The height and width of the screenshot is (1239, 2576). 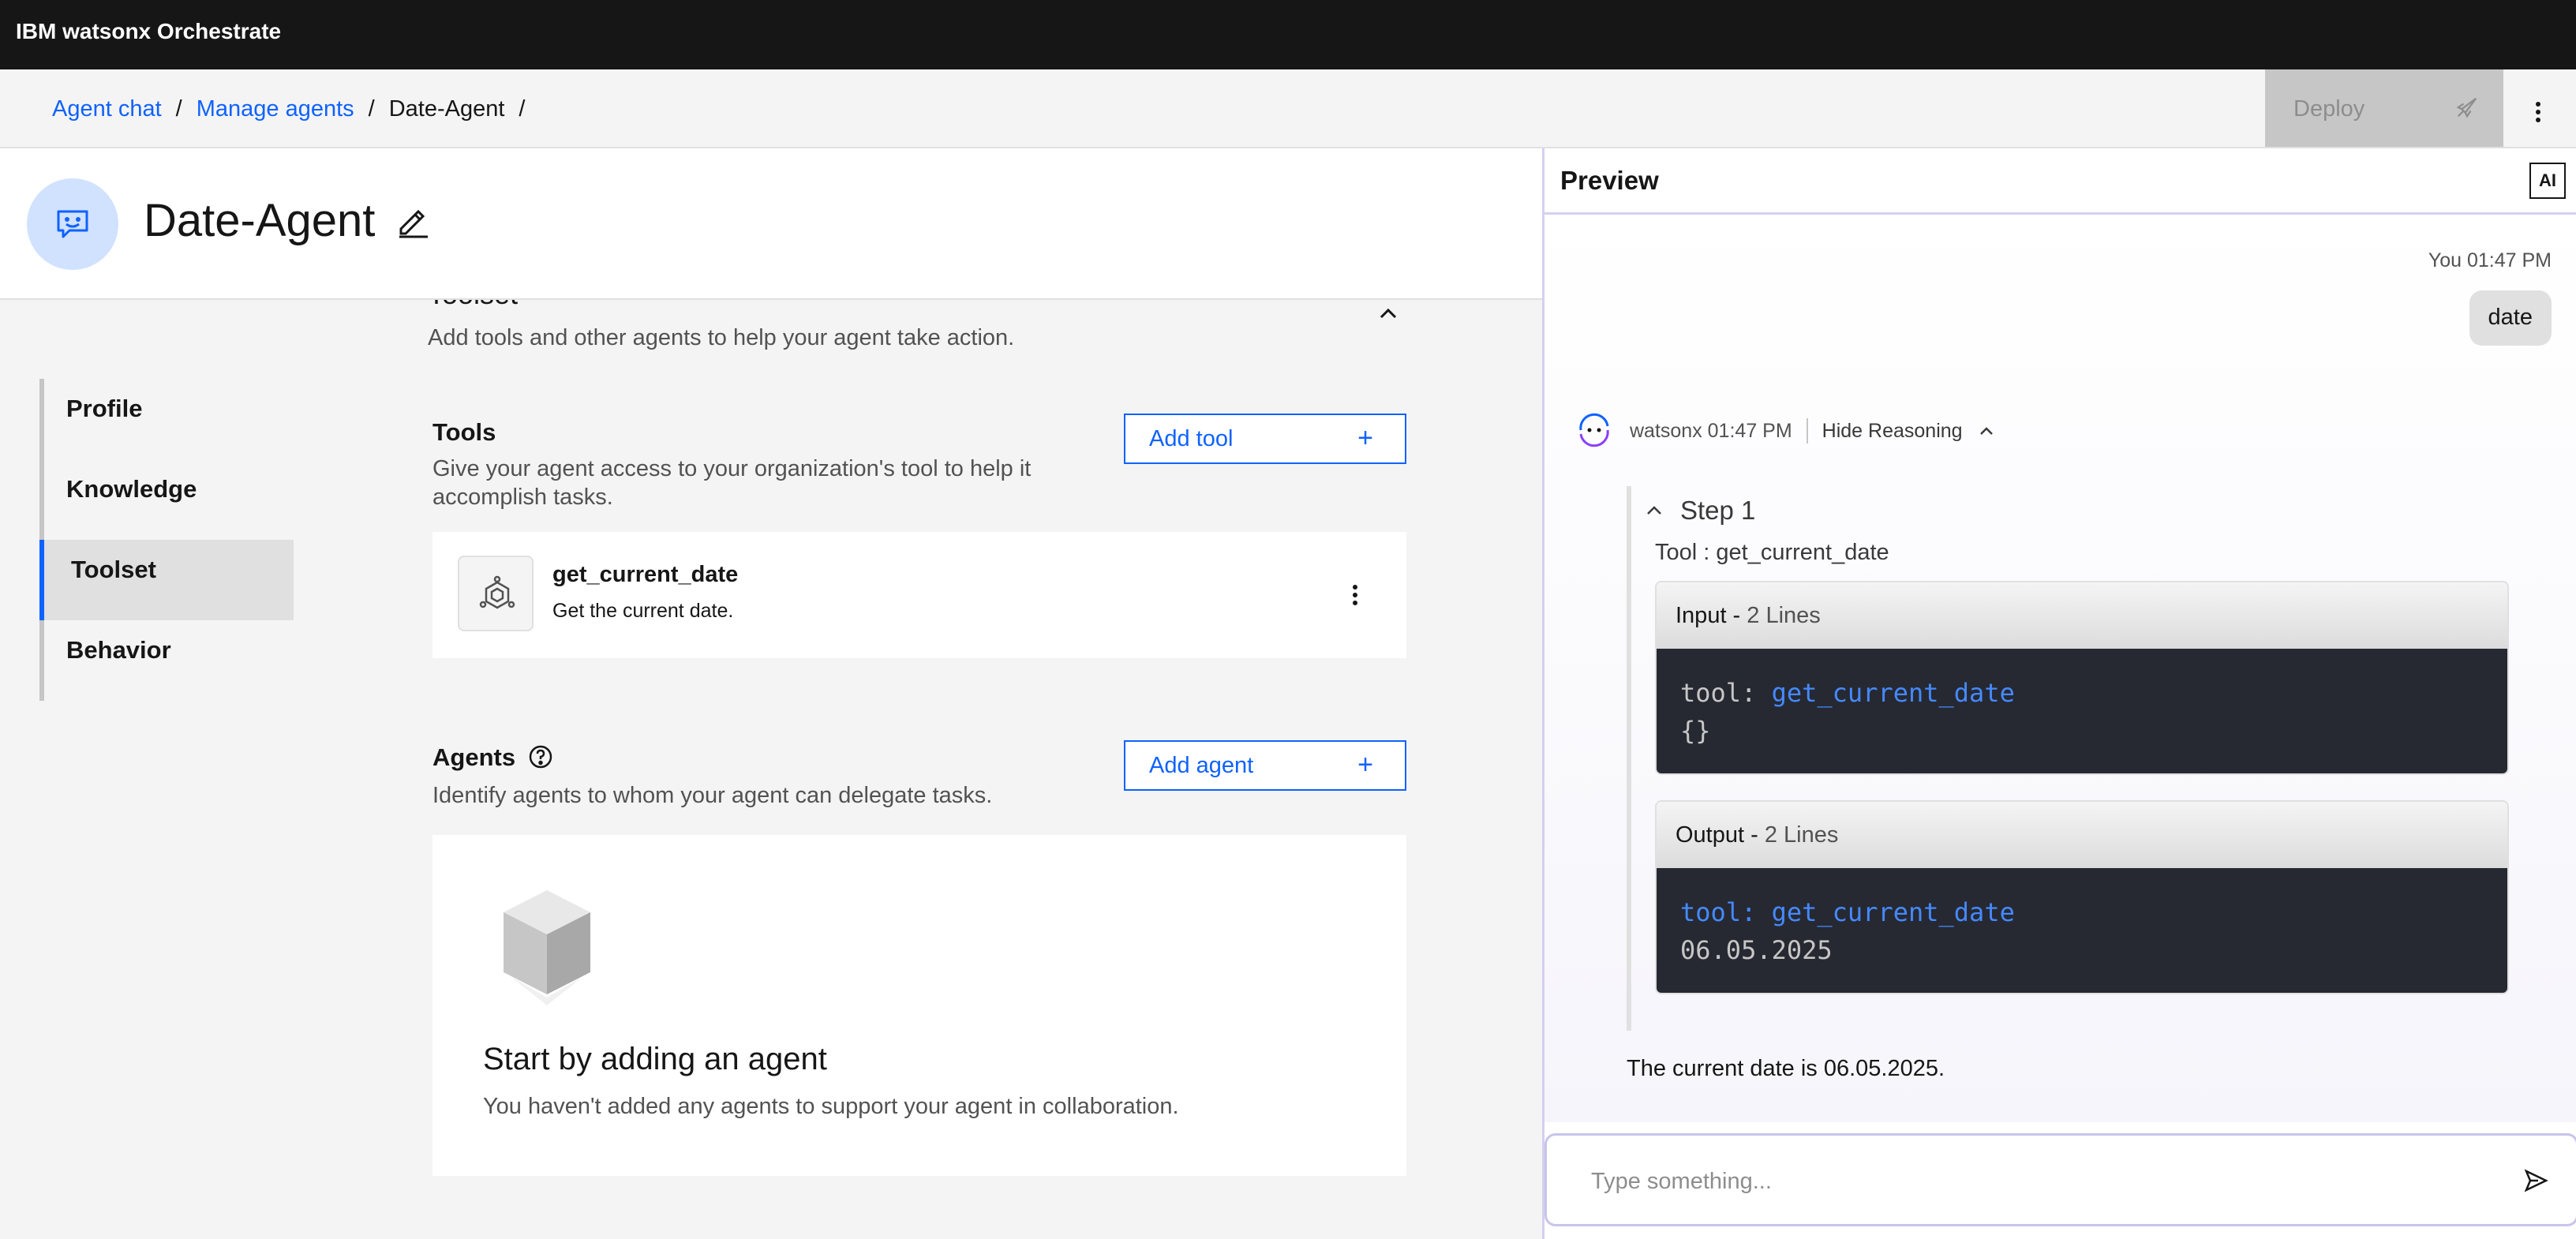 I want to click on rocket-icon, so click(x=2466, y=107).